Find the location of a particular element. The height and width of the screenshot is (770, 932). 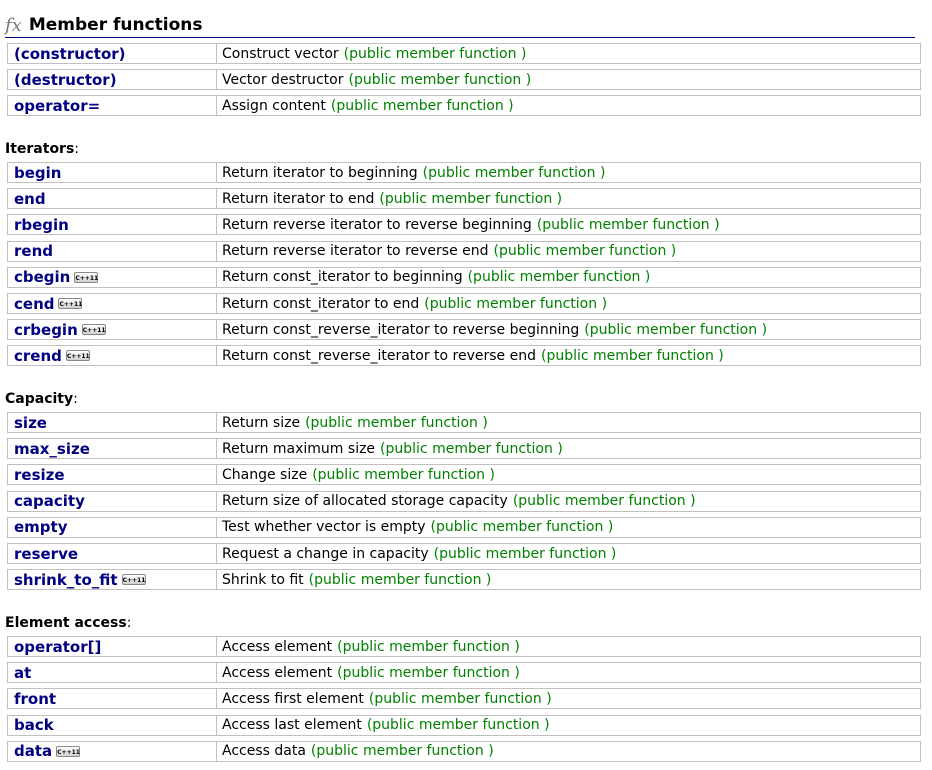

function-name-cell: crbegin C++11 is located at coordinates (112, 330).